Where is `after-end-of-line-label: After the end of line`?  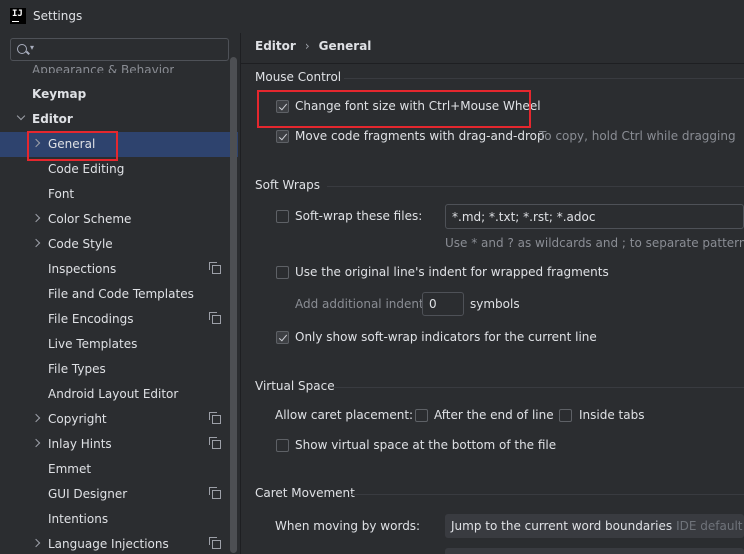 after-end-of-line-label: After the end of line is located at coordinates (494, 415).